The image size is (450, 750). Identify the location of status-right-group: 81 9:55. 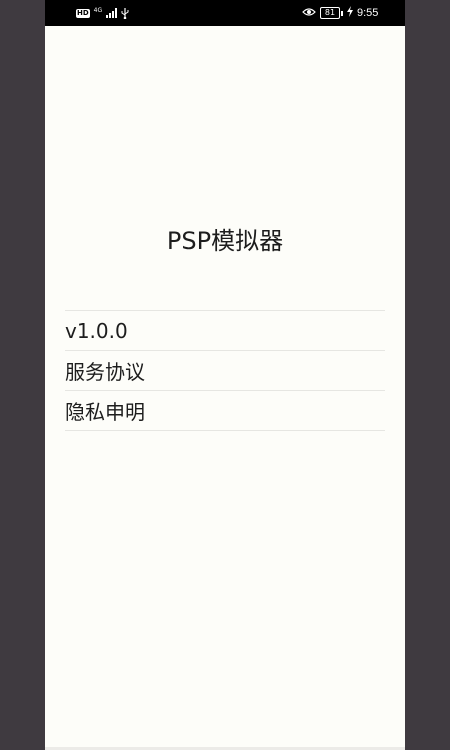
(353, 13).